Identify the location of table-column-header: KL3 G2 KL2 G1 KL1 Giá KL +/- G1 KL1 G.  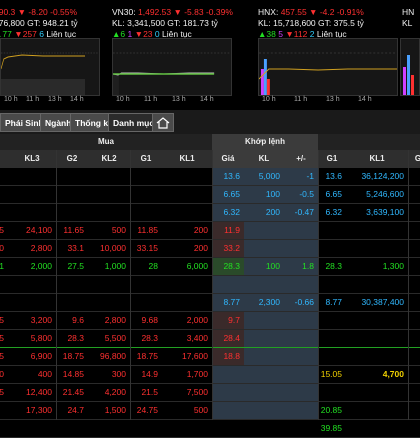
(210, 159).